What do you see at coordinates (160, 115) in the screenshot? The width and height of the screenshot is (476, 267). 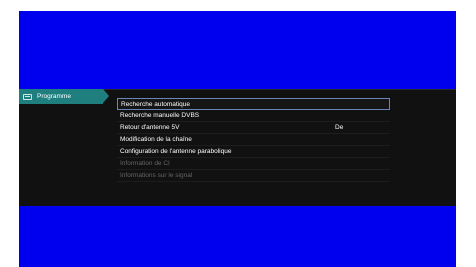 I see `menu-item-label: Recherche manuelle DVBS` at bounding box center [160, 115].